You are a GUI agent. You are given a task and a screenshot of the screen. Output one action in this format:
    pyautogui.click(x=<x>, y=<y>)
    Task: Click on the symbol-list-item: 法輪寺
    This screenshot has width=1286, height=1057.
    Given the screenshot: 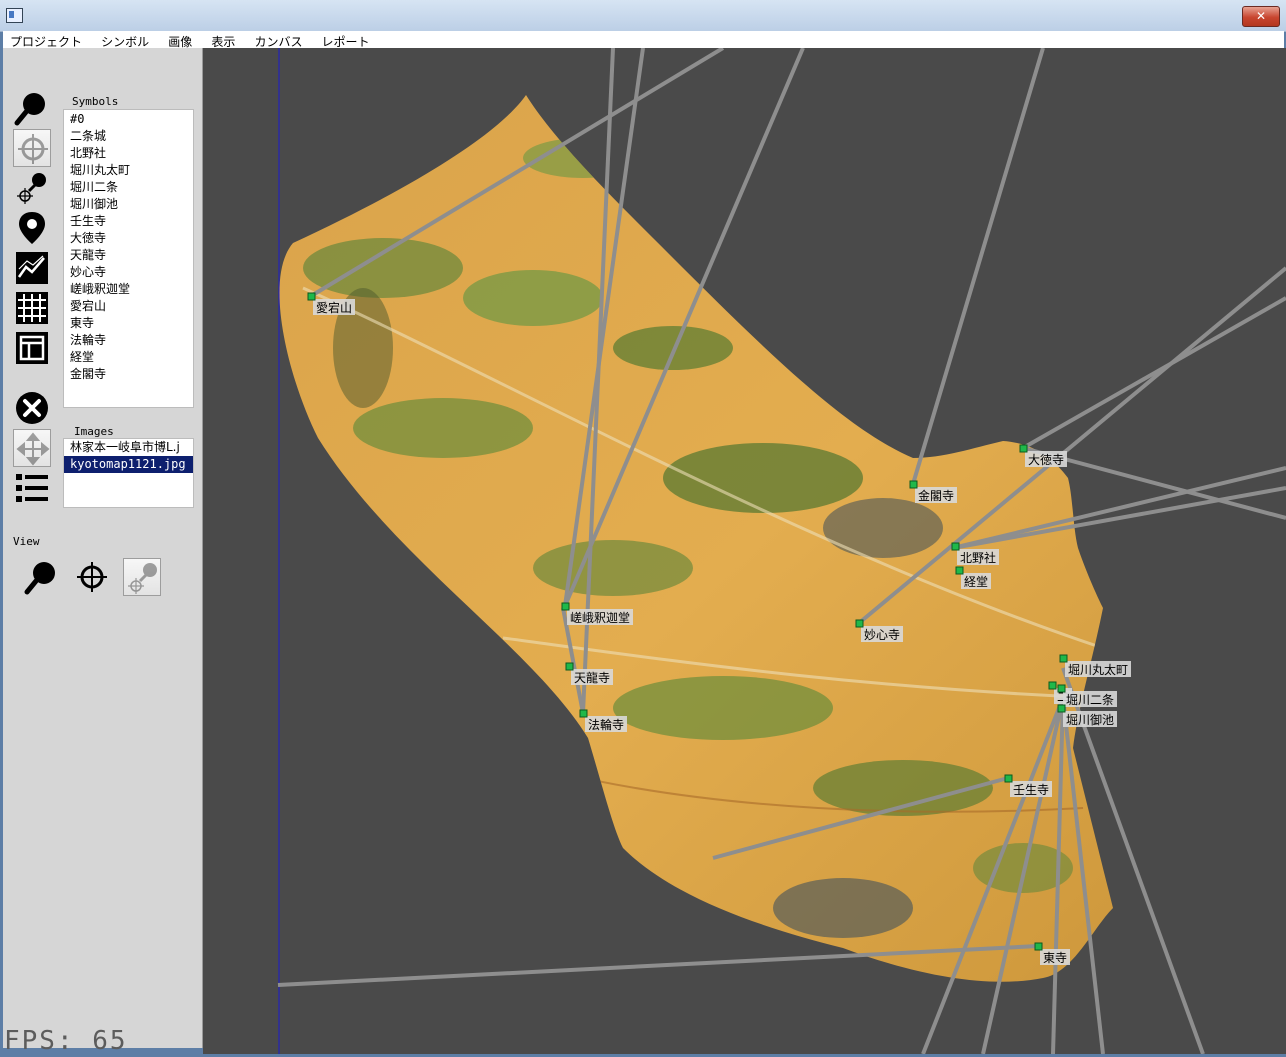 What is the action you would take?
    pyautogui.click(x=128, y=340)
    